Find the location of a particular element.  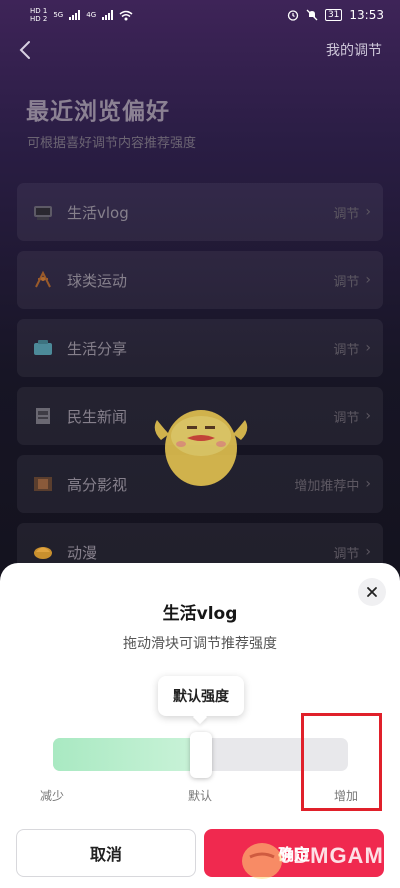

cancel-label: 取消 is located at coordinates (105, 854).